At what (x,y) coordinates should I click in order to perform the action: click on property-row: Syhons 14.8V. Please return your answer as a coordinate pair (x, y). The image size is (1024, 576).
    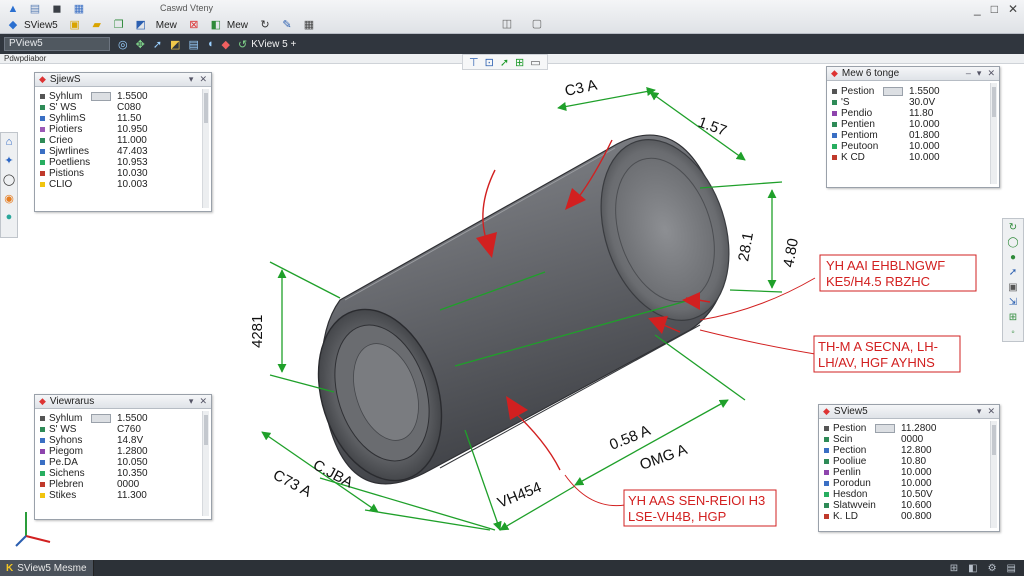
    Looking at the image, I should click on (123, 440).